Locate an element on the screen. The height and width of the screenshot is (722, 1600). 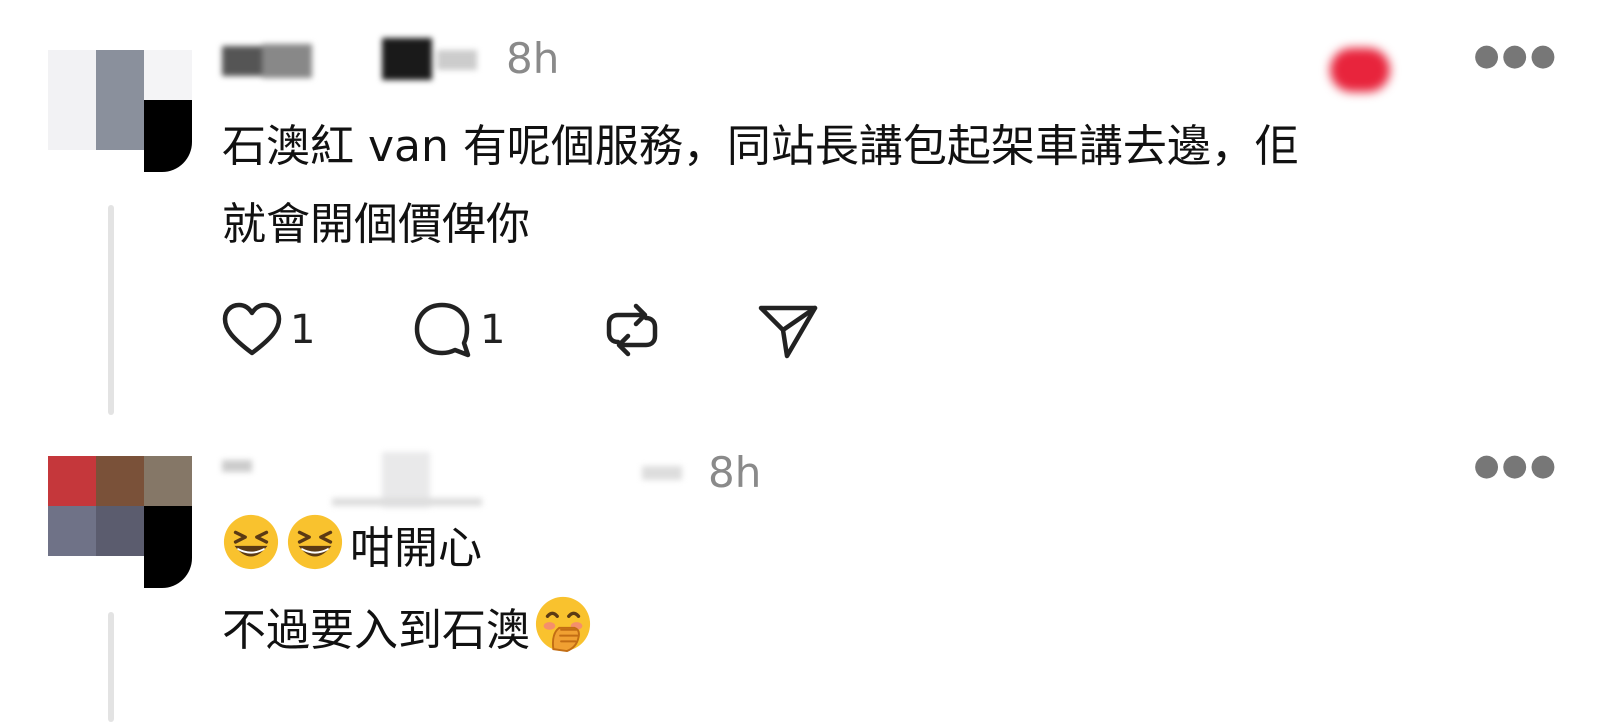
like-count: 1 is located at coordinates (303, 330).